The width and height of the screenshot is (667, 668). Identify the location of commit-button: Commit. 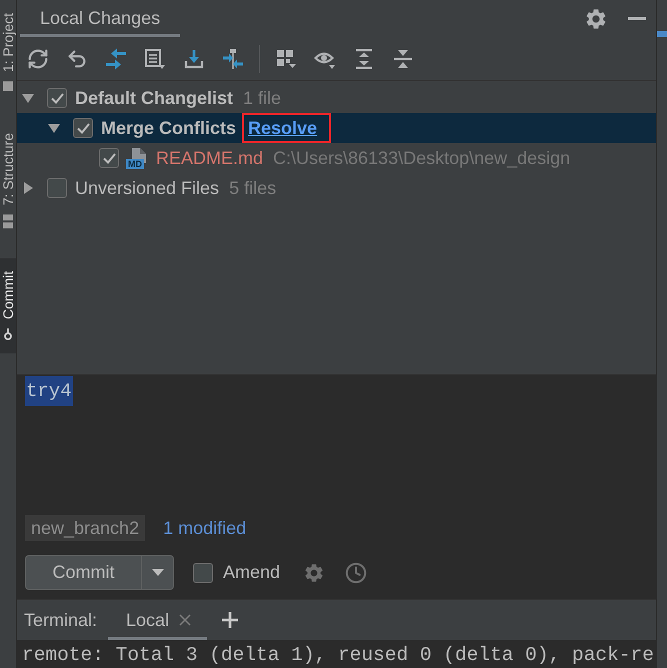
(83, 572).